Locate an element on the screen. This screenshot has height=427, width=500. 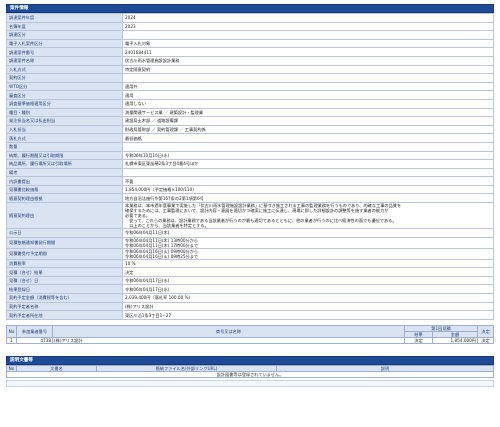
footer-bar is located at coordinates (250, 383).